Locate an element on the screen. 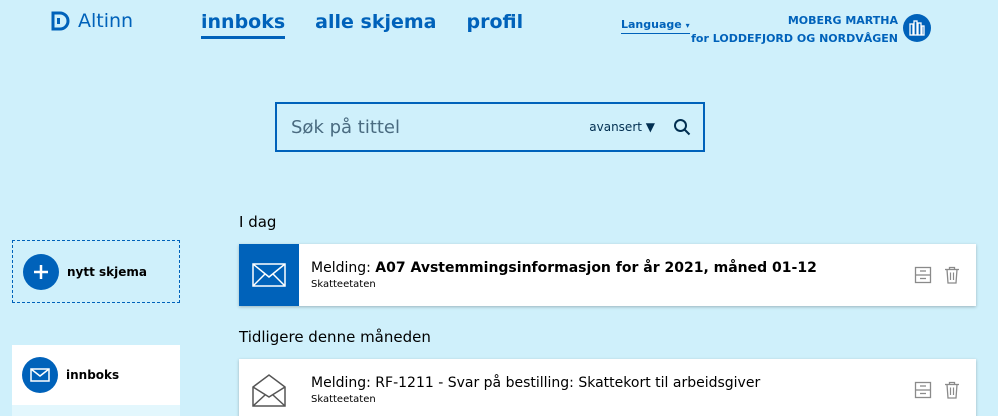 This screenshot has height=416, width=998. section-title-today: I dag is located at coordinates (258, 222).